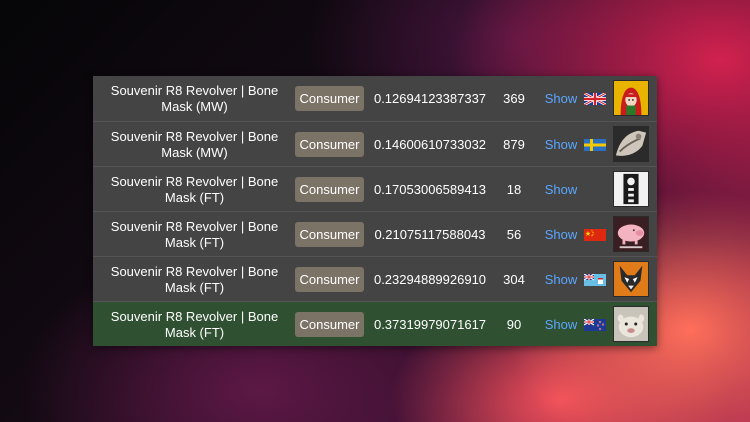 The width and height of the screenshot is (750, 422). I want to click on rank-count: 304, so click(514, 279).